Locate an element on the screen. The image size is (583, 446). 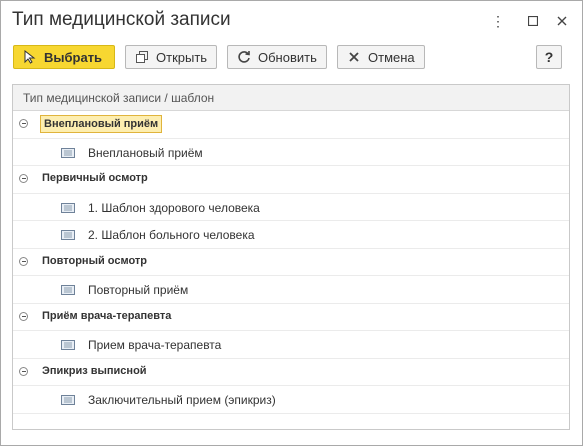
help-button-label: ? is located at coordinates (549, 57).